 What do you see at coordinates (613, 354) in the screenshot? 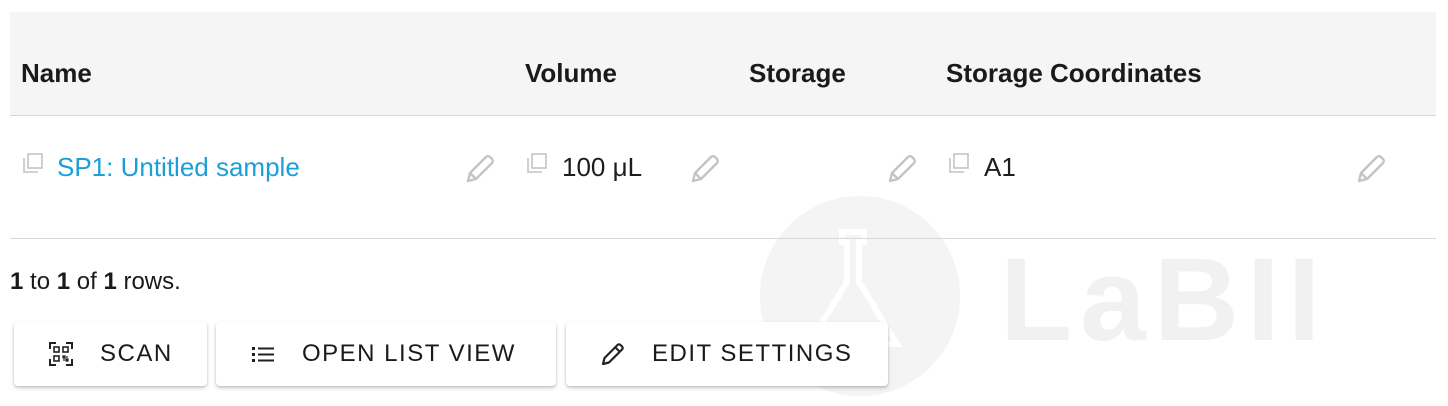
I see `edit-pencil-icon` at bounding box center [613, 354].